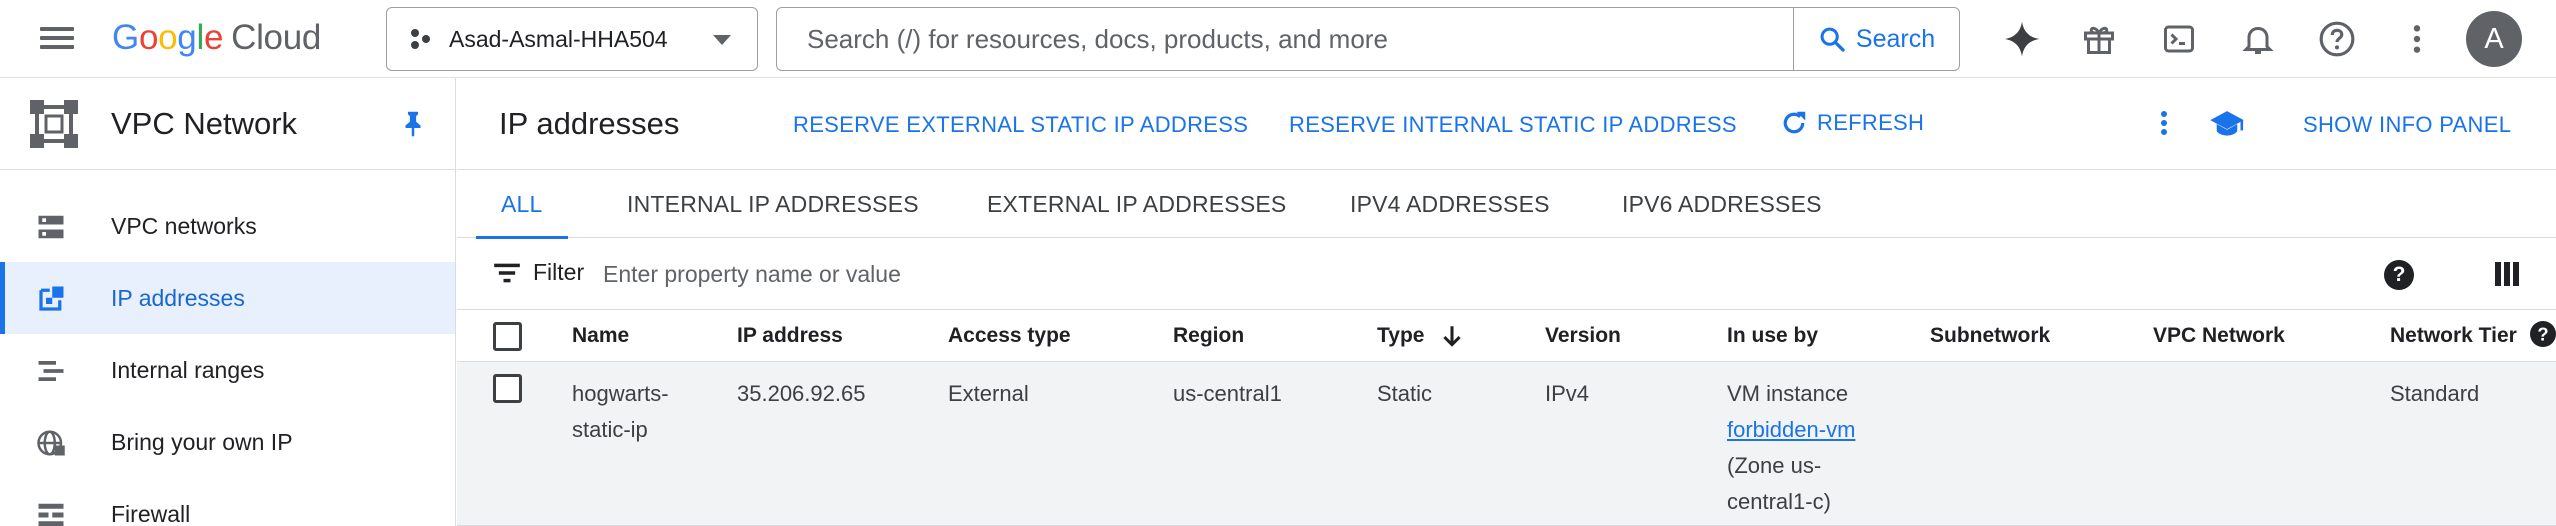 The image size is (2556, 526). What do you see at coordinates (1285, 39) in the screenshot?
I see `search-input` at bounding box center [1285, 39].